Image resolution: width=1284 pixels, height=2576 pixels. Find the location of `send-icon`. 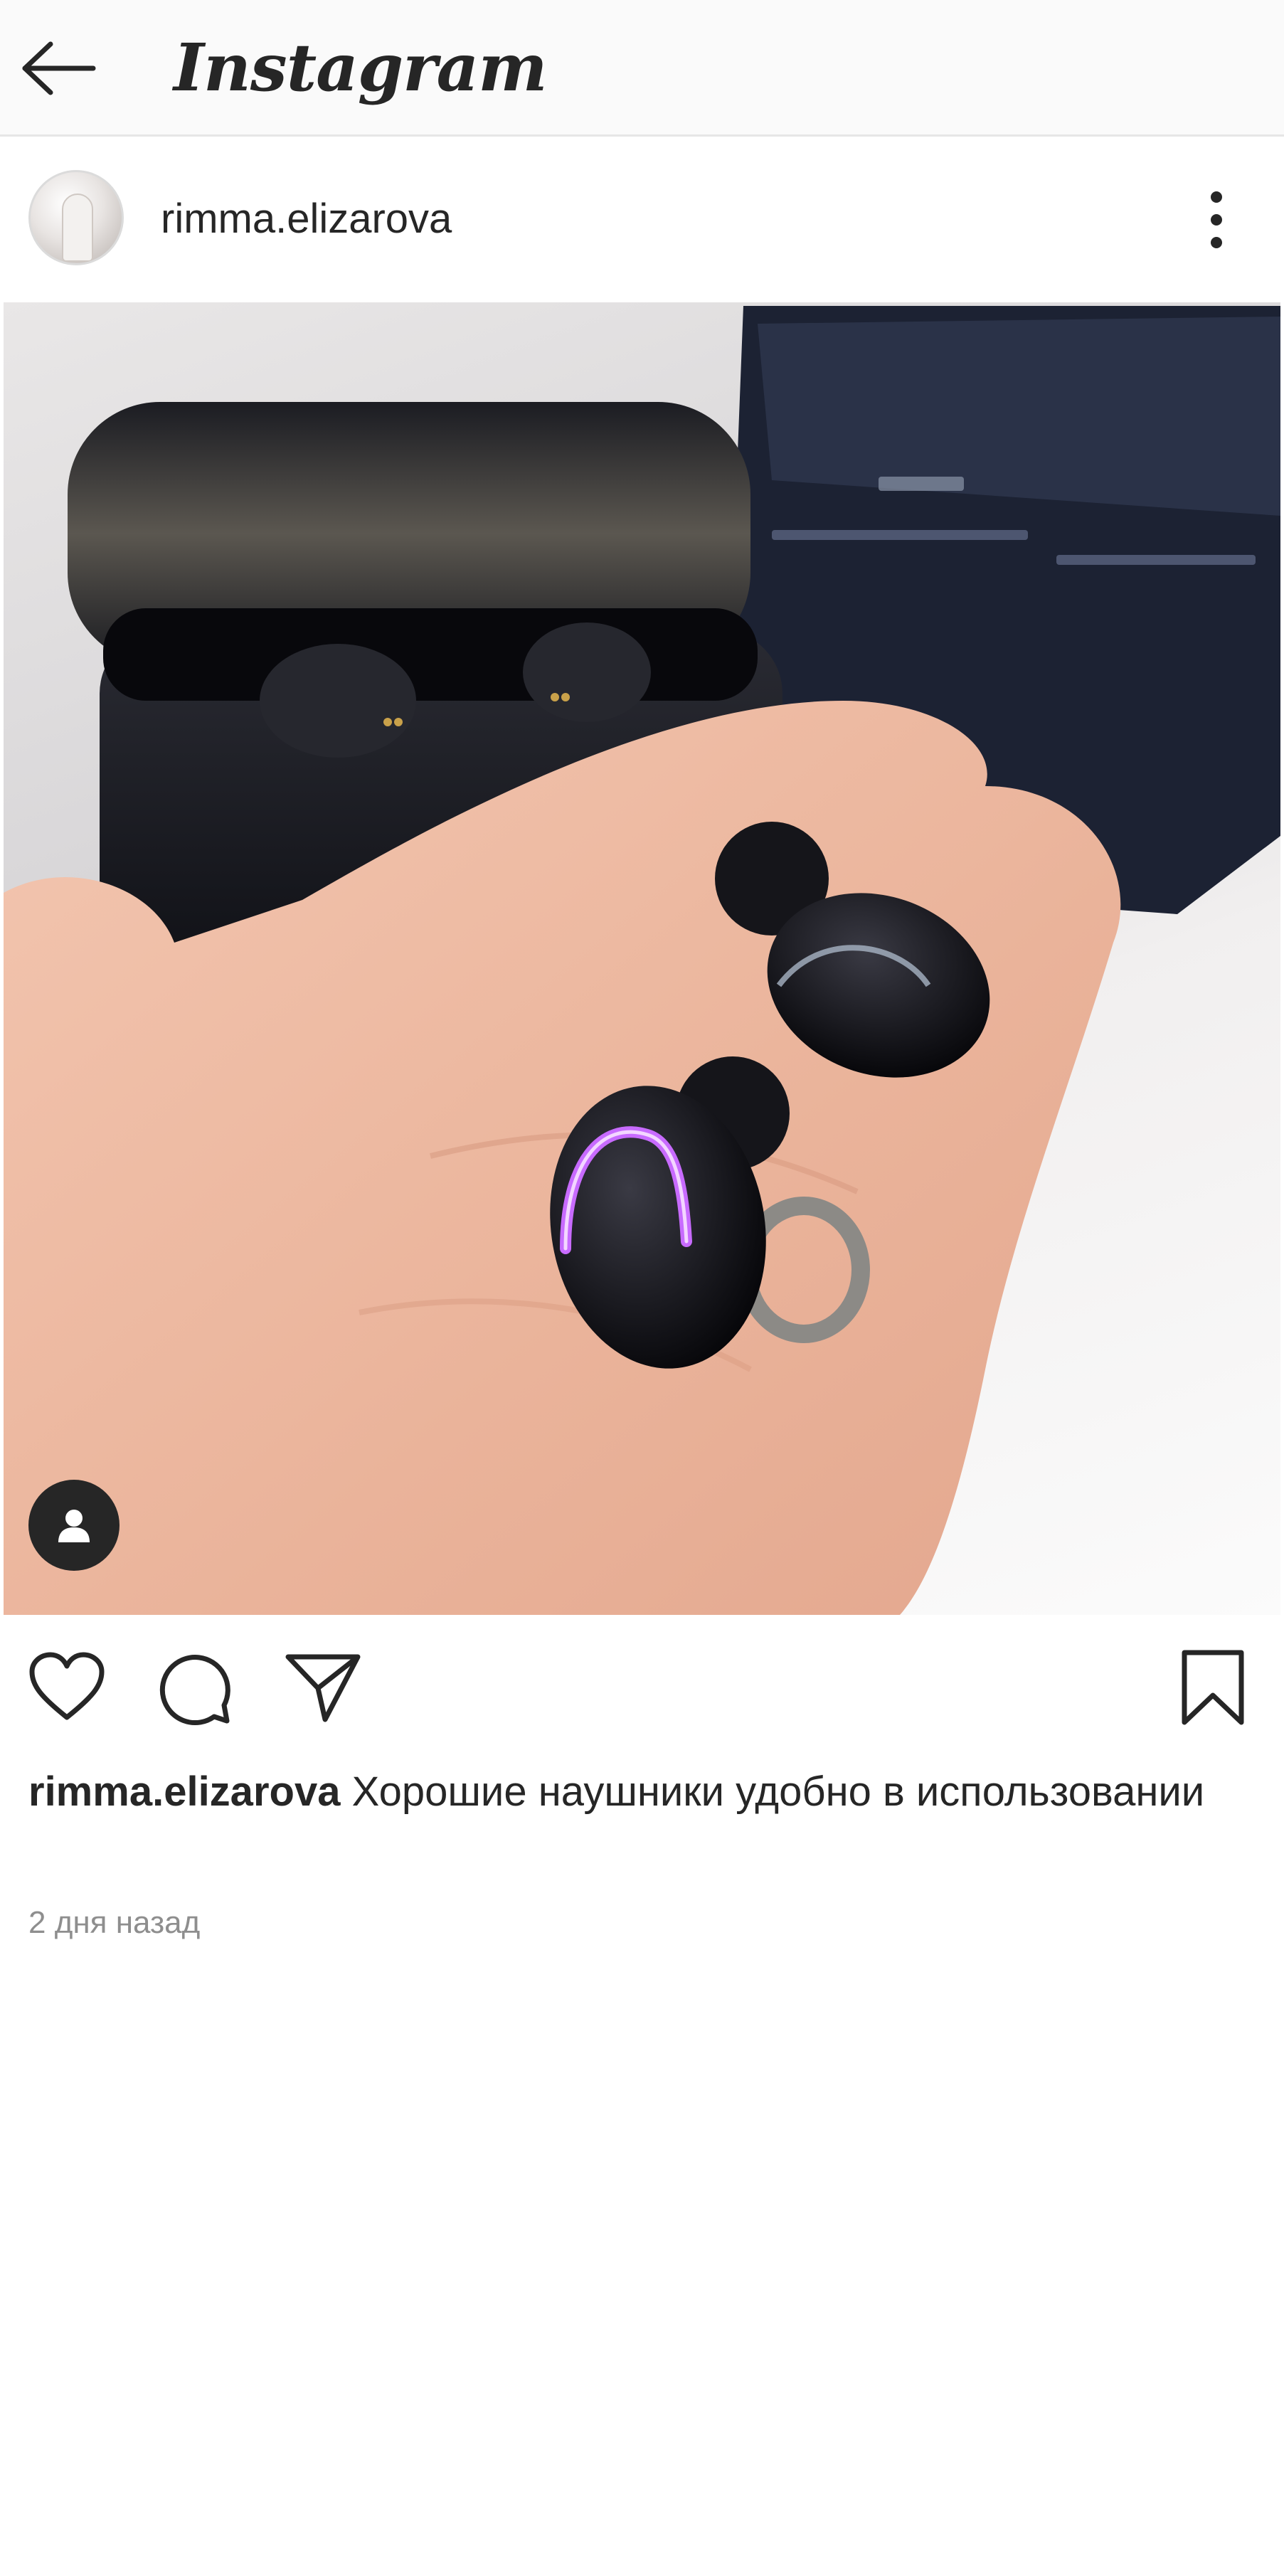

send-icon is located at coordinates (323, 1688).